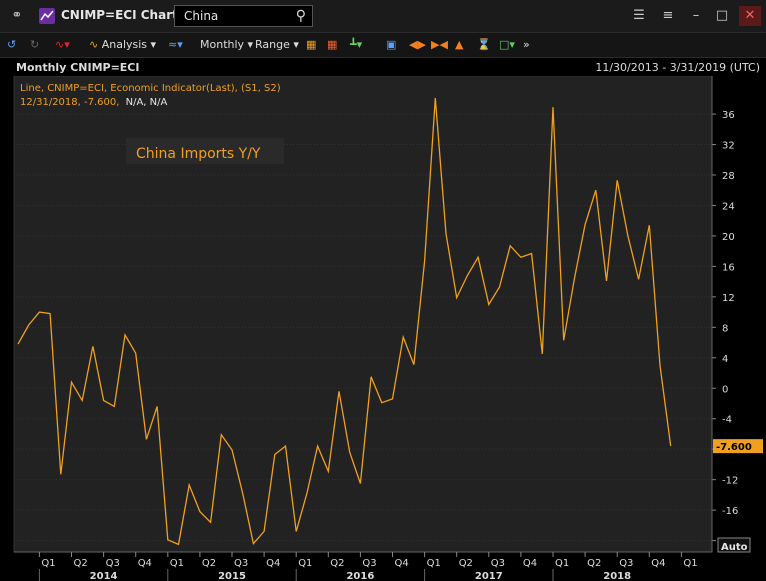  What do you see at coordinates (198, 154) in the screenshot?
I see `annotation-text: China Imports Y/Y` at bounding box center [198, 154].